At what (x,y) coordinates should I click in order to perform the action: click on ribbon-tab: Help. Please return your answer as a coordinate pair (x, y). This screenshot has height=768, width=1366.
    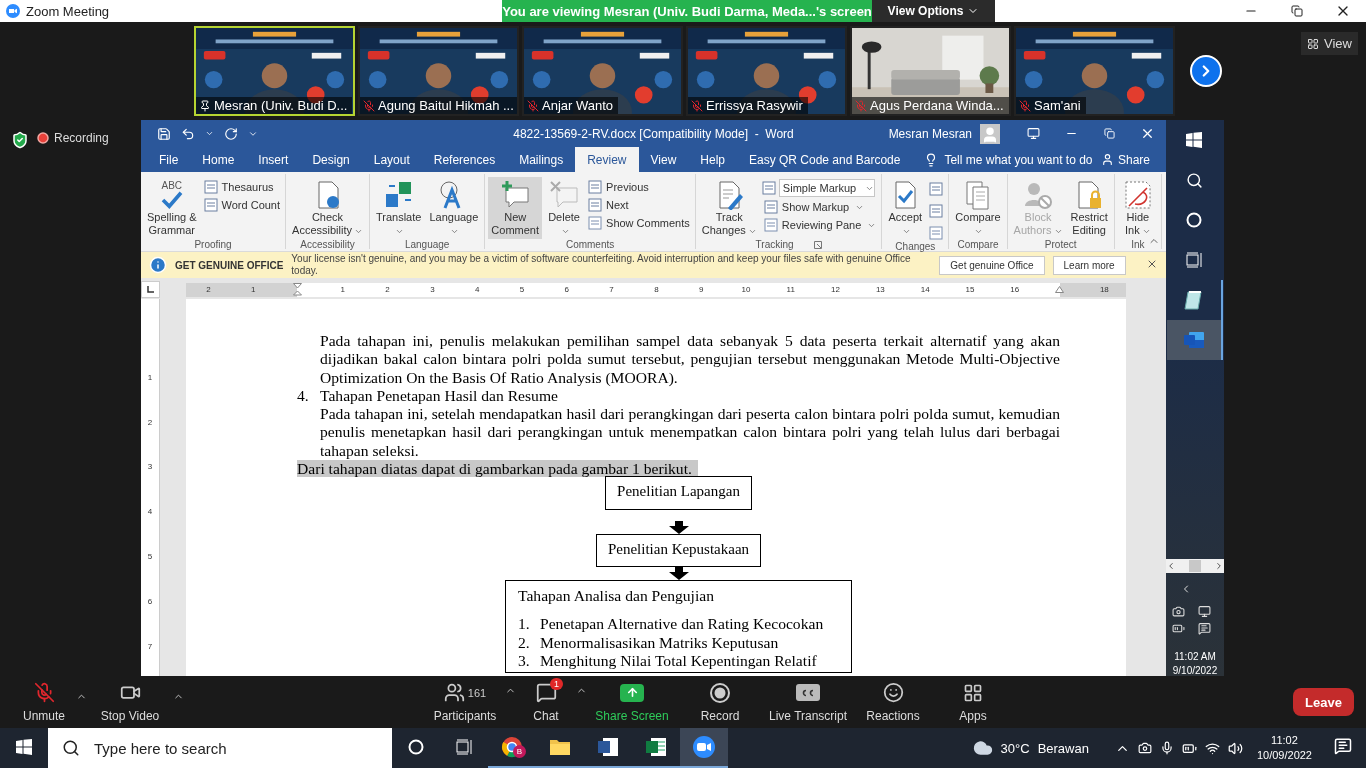
    Looking at the image, I should click on (712, 159).